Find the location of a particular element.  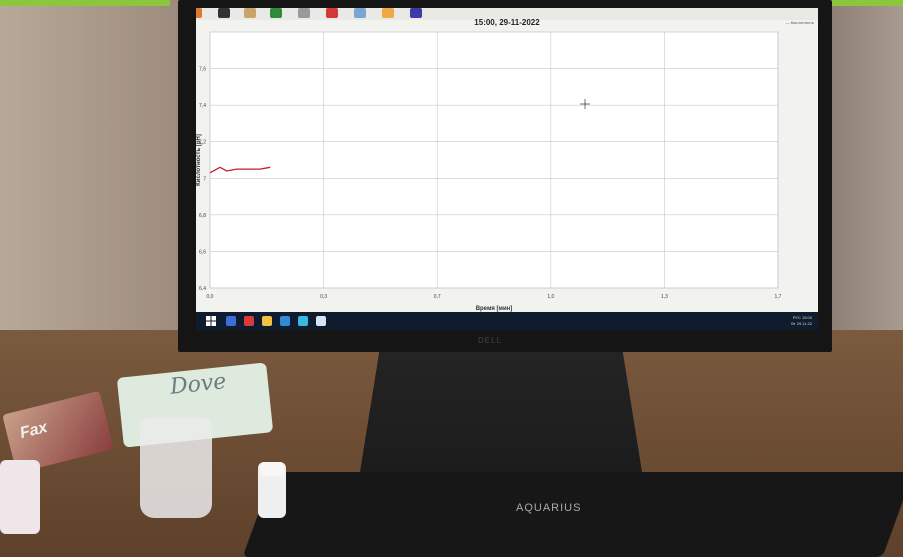

taskbar-browser-icon is located at coordinates (303, 321).